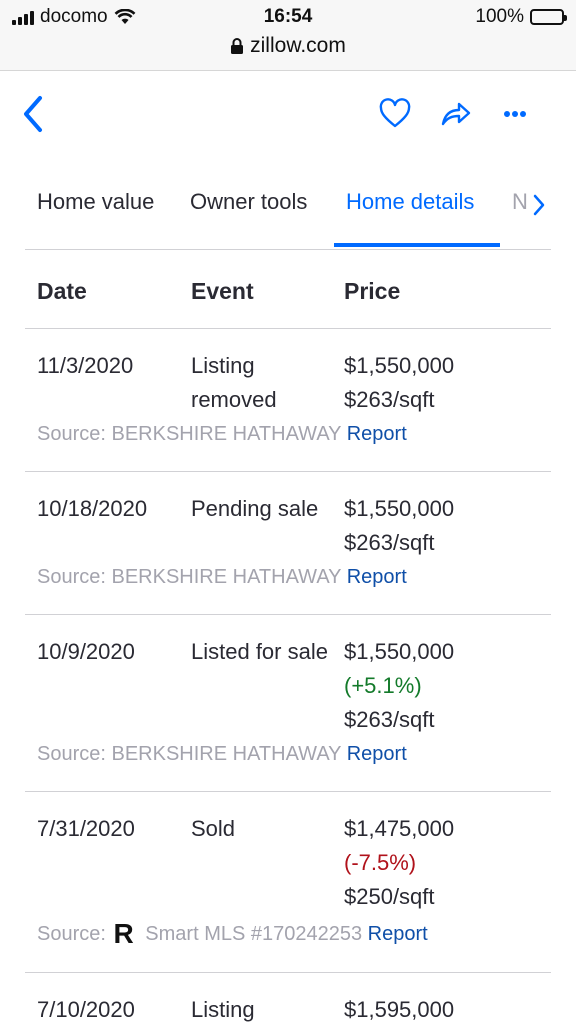  What do you see at coordinates (455, 114) in the screenshot?
I see `share-icon` at bounding box center [455, 114].